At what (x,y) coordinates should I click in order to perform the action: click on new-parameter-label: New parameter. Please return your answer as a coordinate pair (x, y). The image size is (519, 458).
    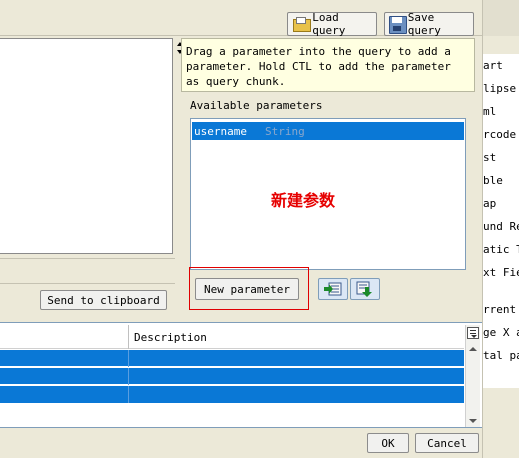
    Looking at the image, I should click on (247, 289).